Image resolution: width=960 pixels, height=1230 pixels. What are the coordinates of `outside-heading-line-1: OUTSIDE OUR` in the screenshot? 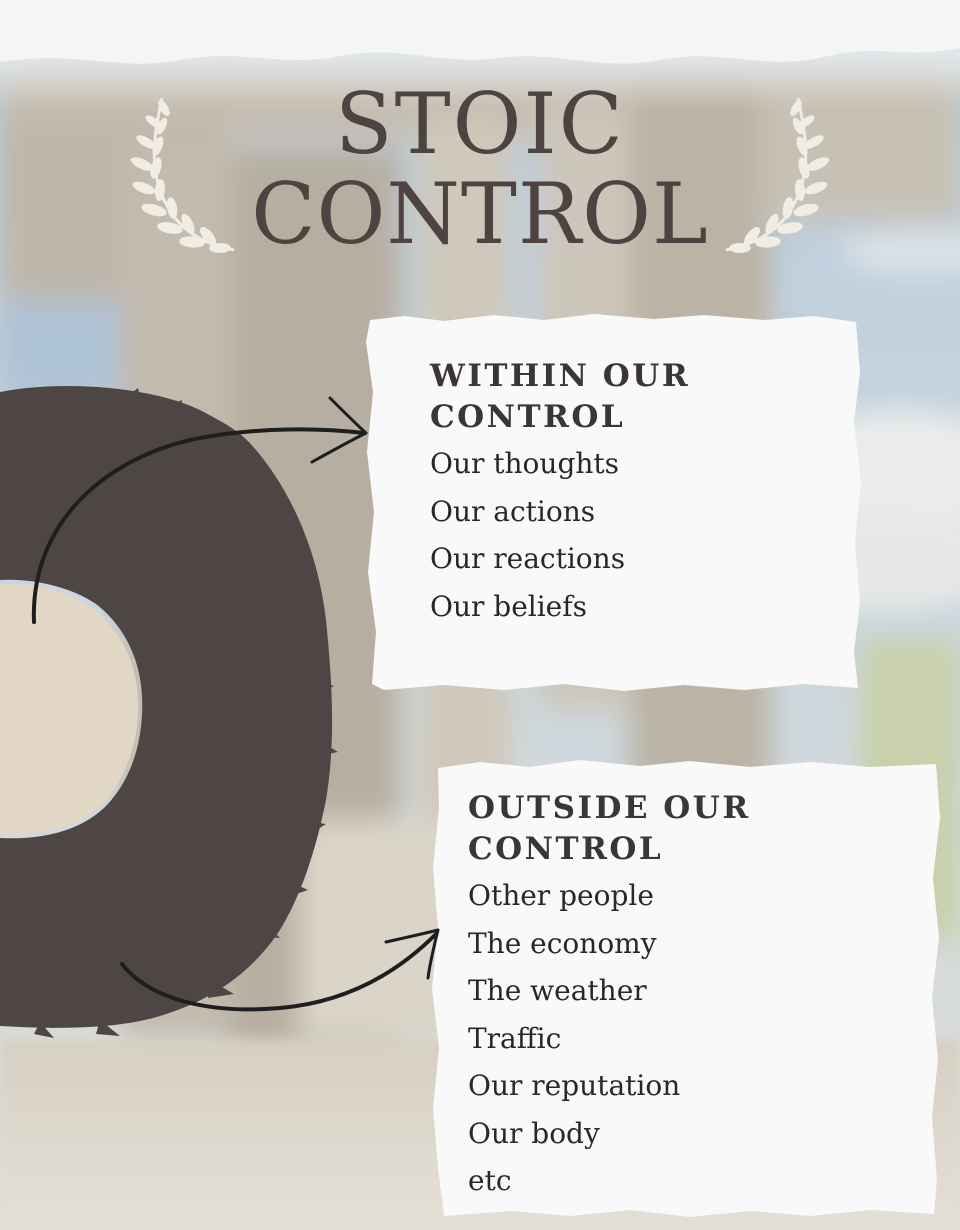 It's located at (609, 808).